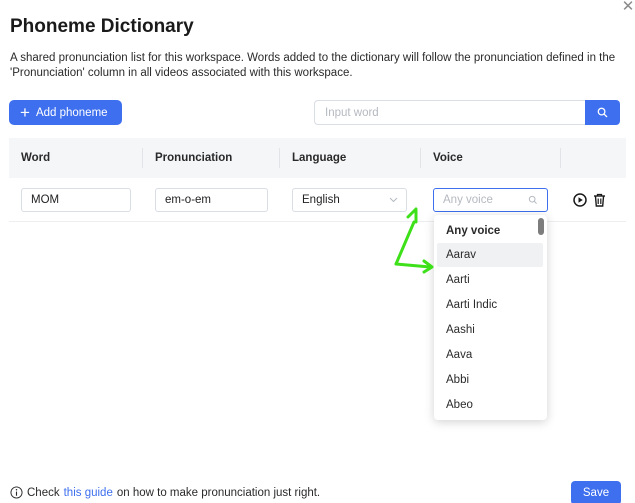  I want to click on info-icon, so click(16, 492).